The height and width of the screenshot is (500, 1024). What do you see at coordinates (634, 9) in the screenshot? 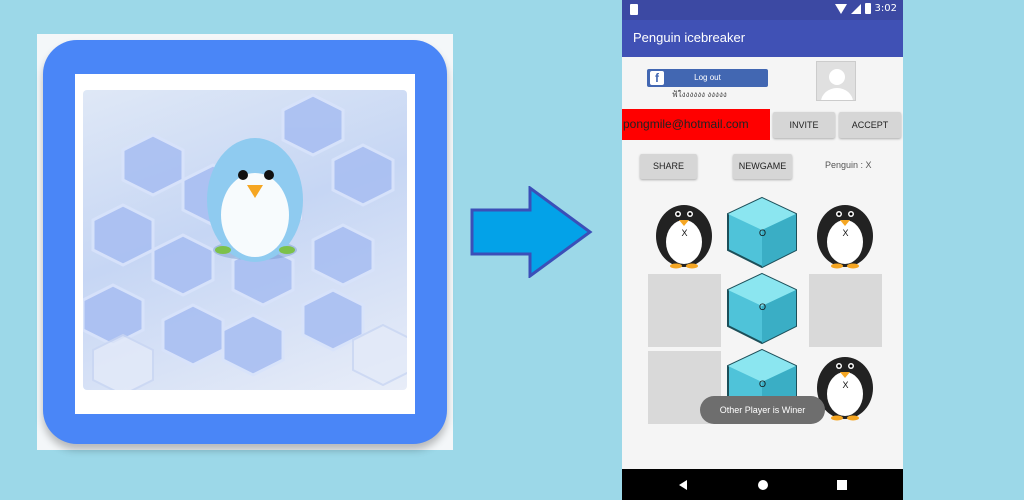
I see `sd-card-icon` at bounding box center [634, 9].